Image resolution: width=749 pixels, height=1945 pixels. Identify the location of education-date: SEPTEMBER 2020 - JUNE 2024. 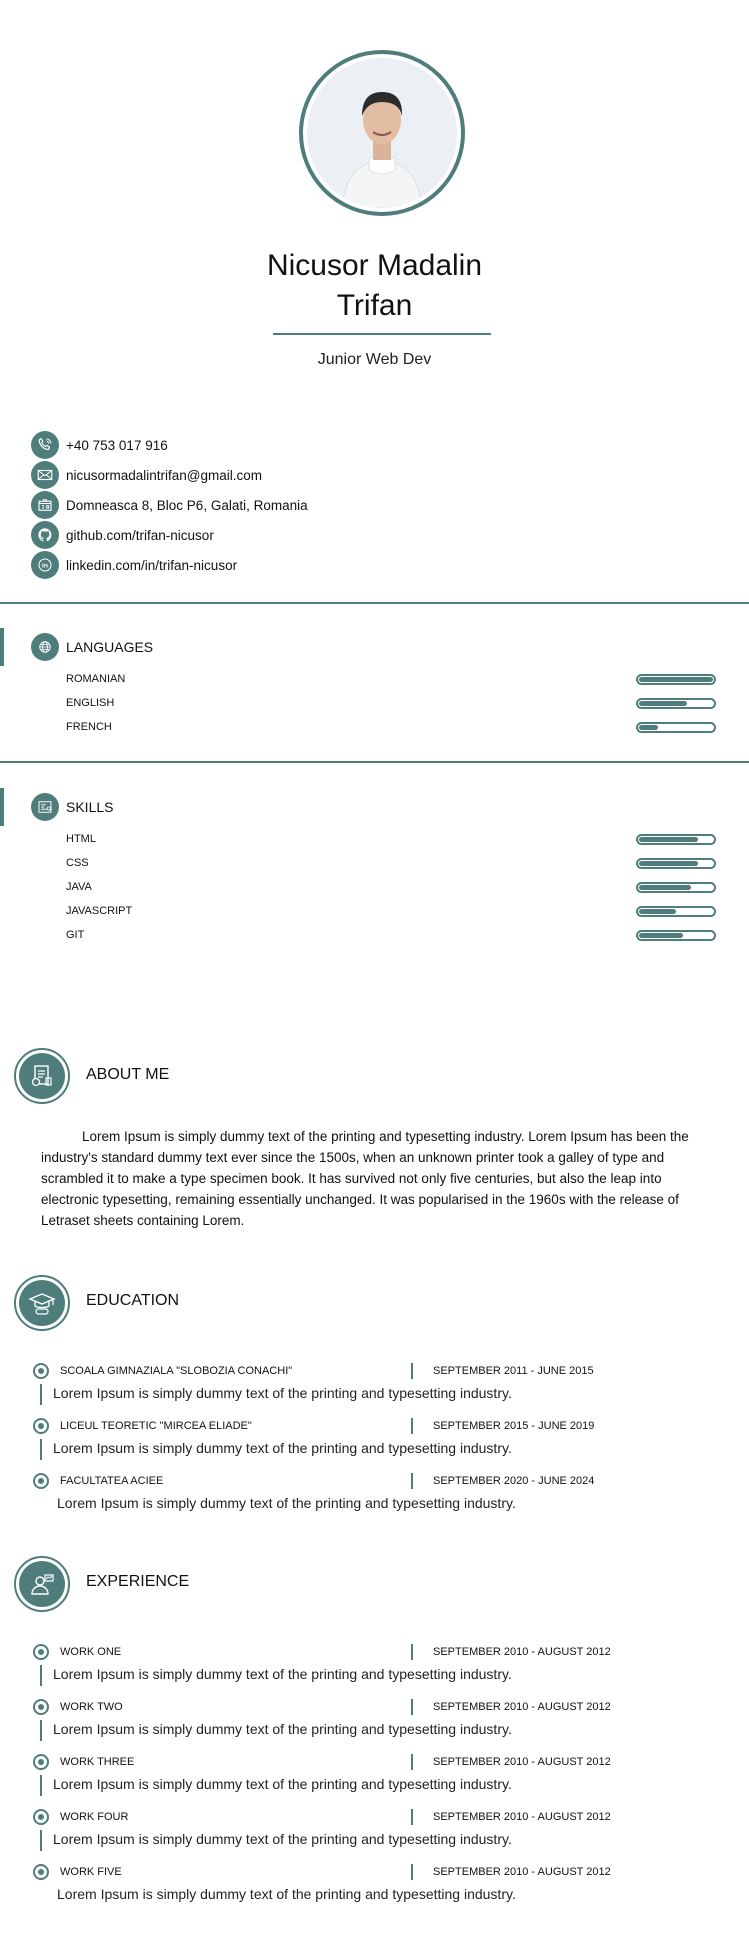
(514, 1481).